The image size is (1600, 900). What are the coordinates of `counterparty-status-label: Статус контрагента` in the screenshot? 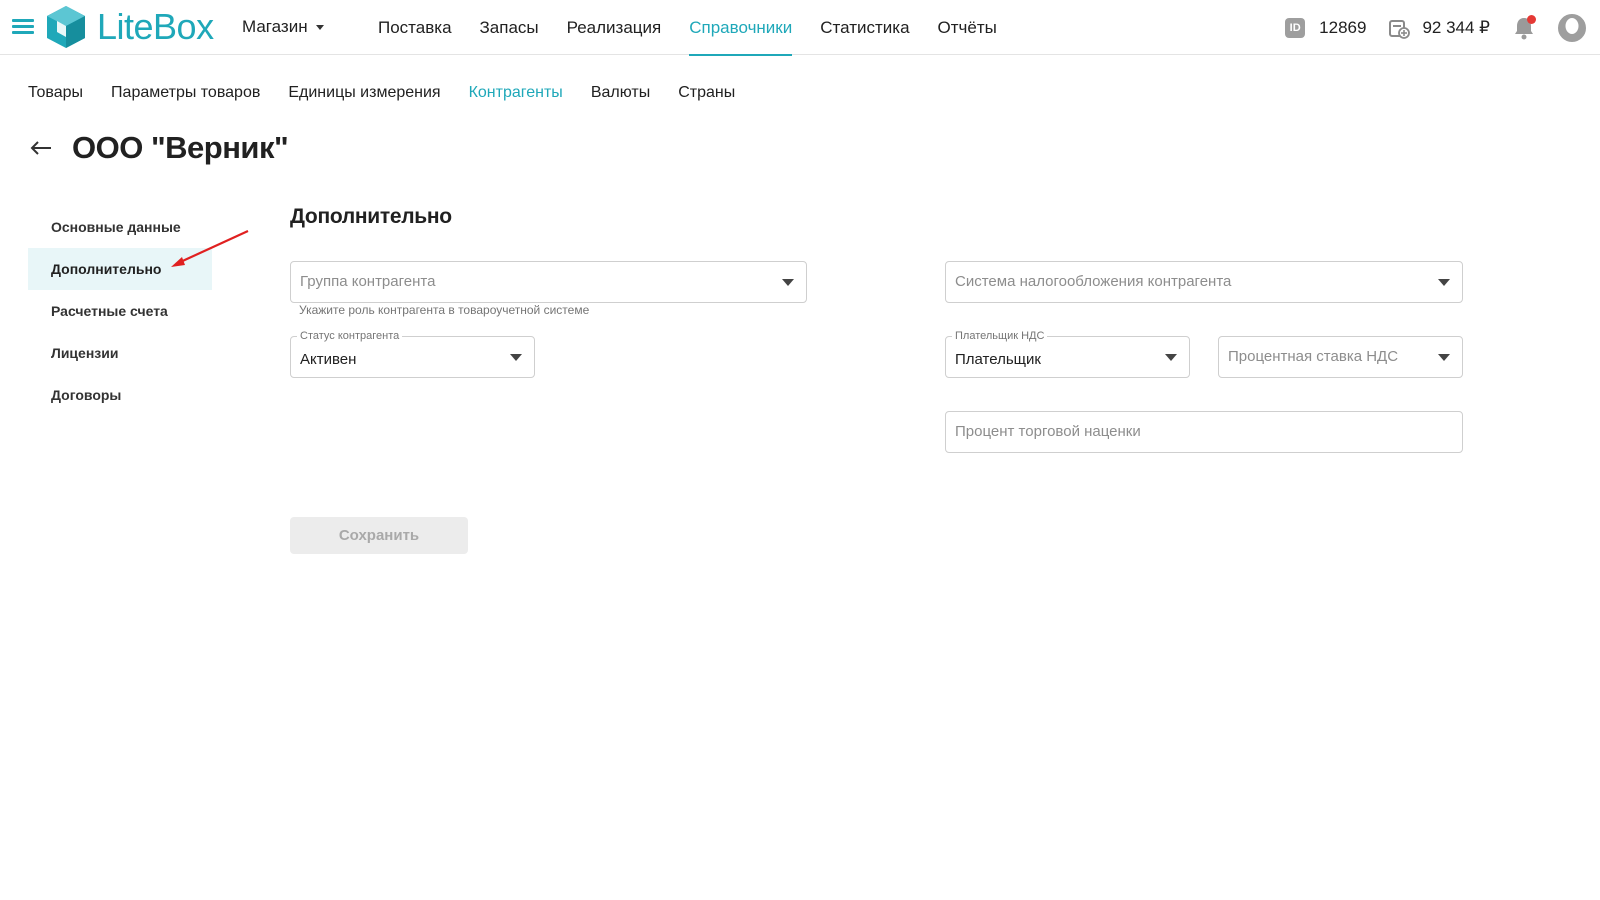 It's located at (350, 336).